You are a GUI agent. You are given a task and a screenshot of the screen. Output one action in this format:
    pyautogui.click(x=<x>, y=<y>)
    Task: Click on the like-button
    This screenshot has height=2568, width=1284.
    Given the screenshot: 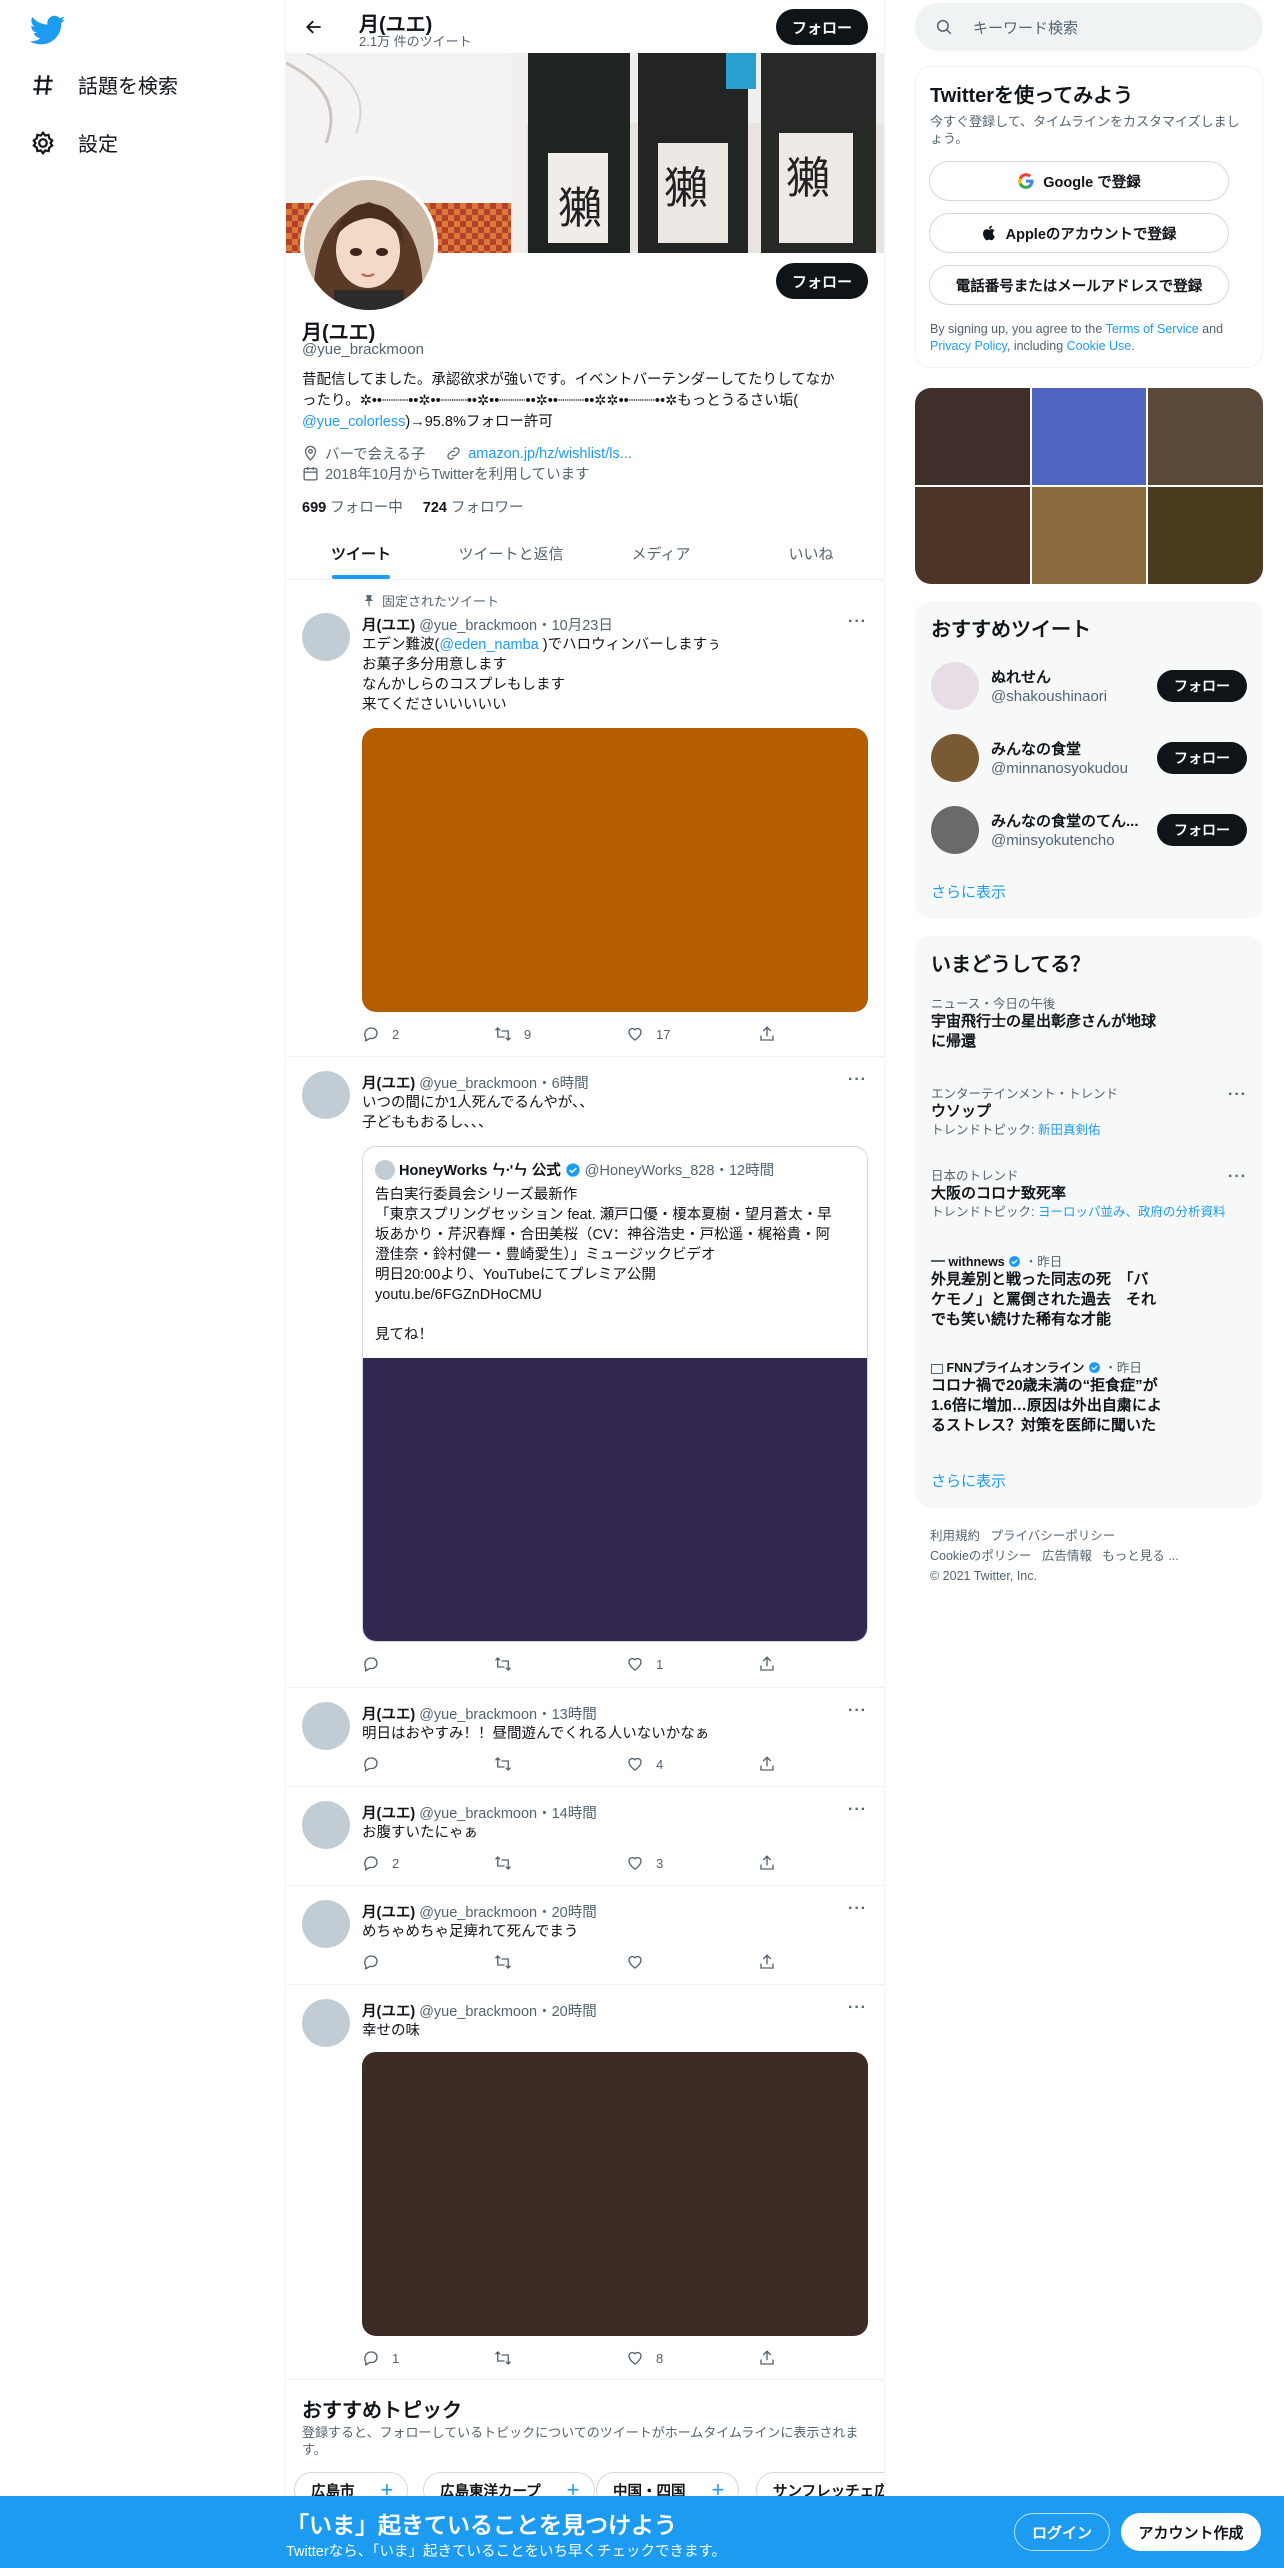 What is the action you would take?
    pyautogui.click(x=641, y=1962)
    